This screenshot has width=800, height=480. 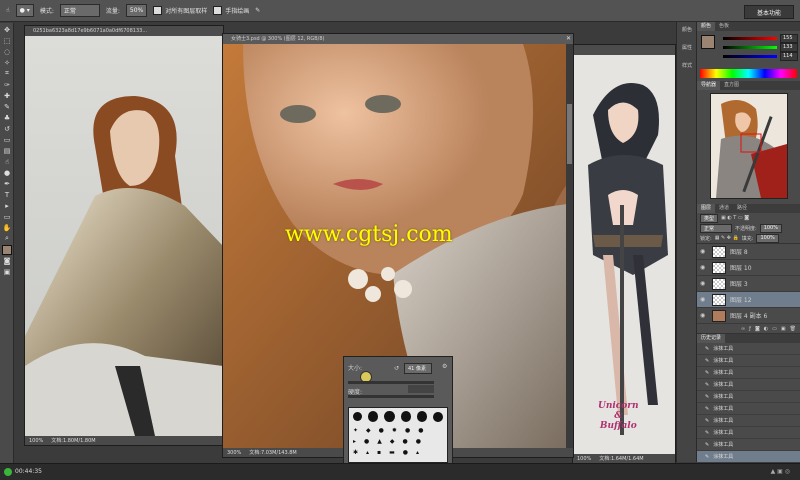 I want to click on right-zoom-level: 100%, so click(x=584, y=459).